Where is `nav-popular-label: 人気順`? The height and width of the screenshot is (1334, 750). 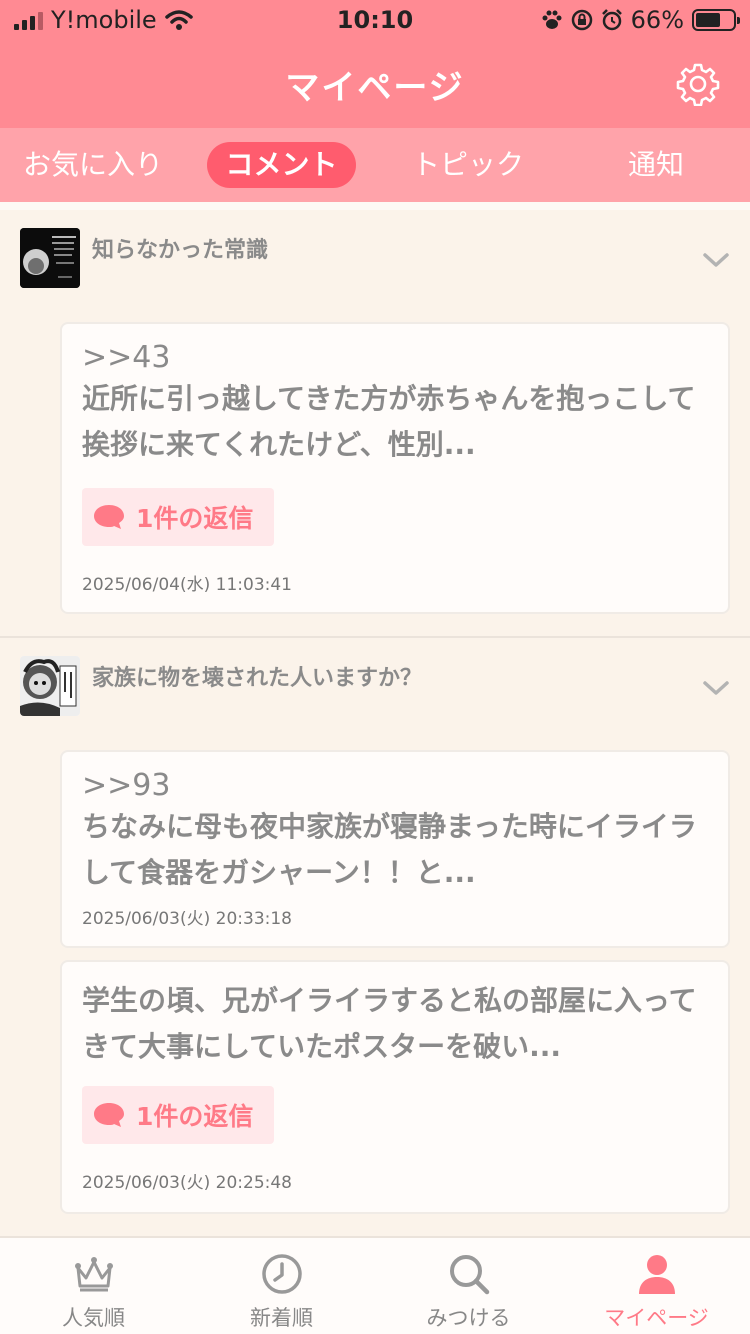
nav-popular-label: 人気順 is located at coordinates (93, 1318).